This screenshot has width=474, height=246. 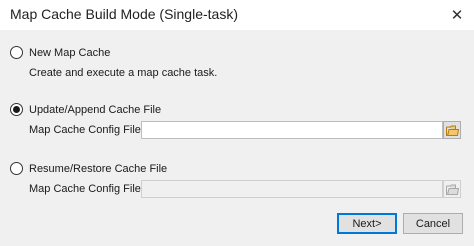 What do you see at coordinates (123, 73) in the screenshot?
I see `new-map-cache-description: Create and execute a map cache task.` at bounding box center [123, 73].